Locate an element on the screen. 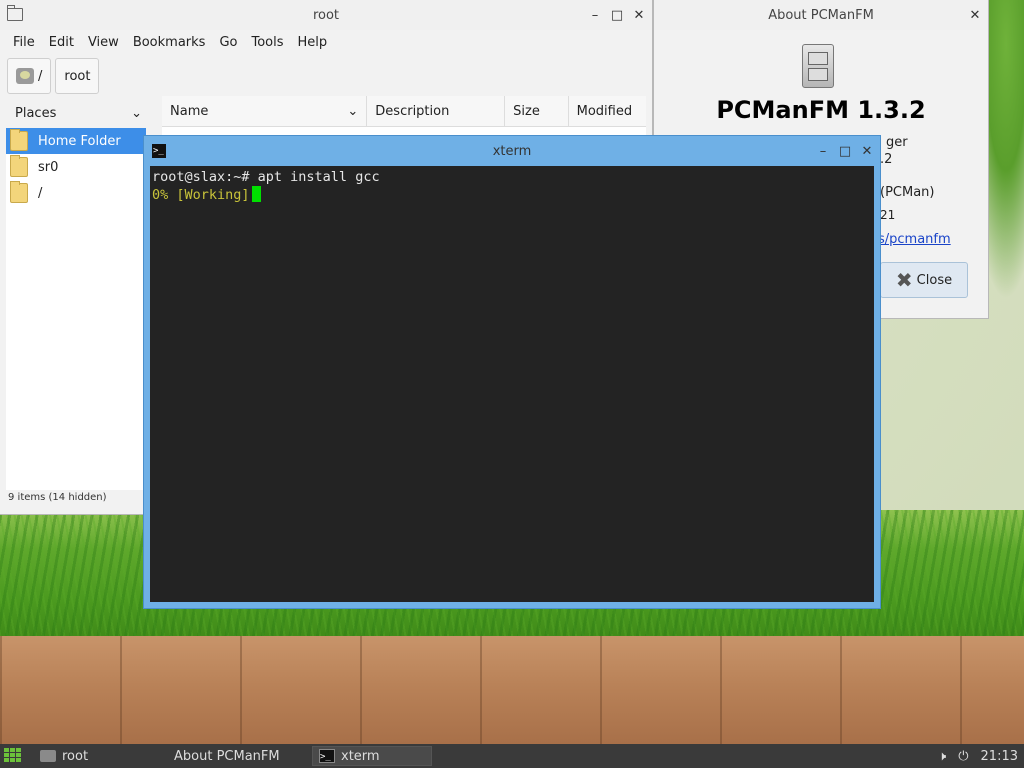 The height and width of the screenshot is (768, 1024). sidebar-item-label: sr0 is located at coordinates (48, 167).